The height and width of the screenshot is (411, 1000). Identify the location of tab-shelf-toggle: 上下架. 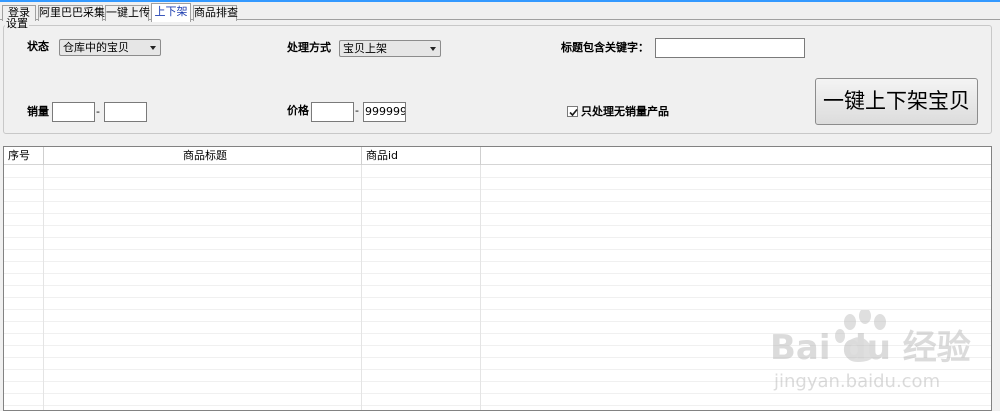
(171, 12).